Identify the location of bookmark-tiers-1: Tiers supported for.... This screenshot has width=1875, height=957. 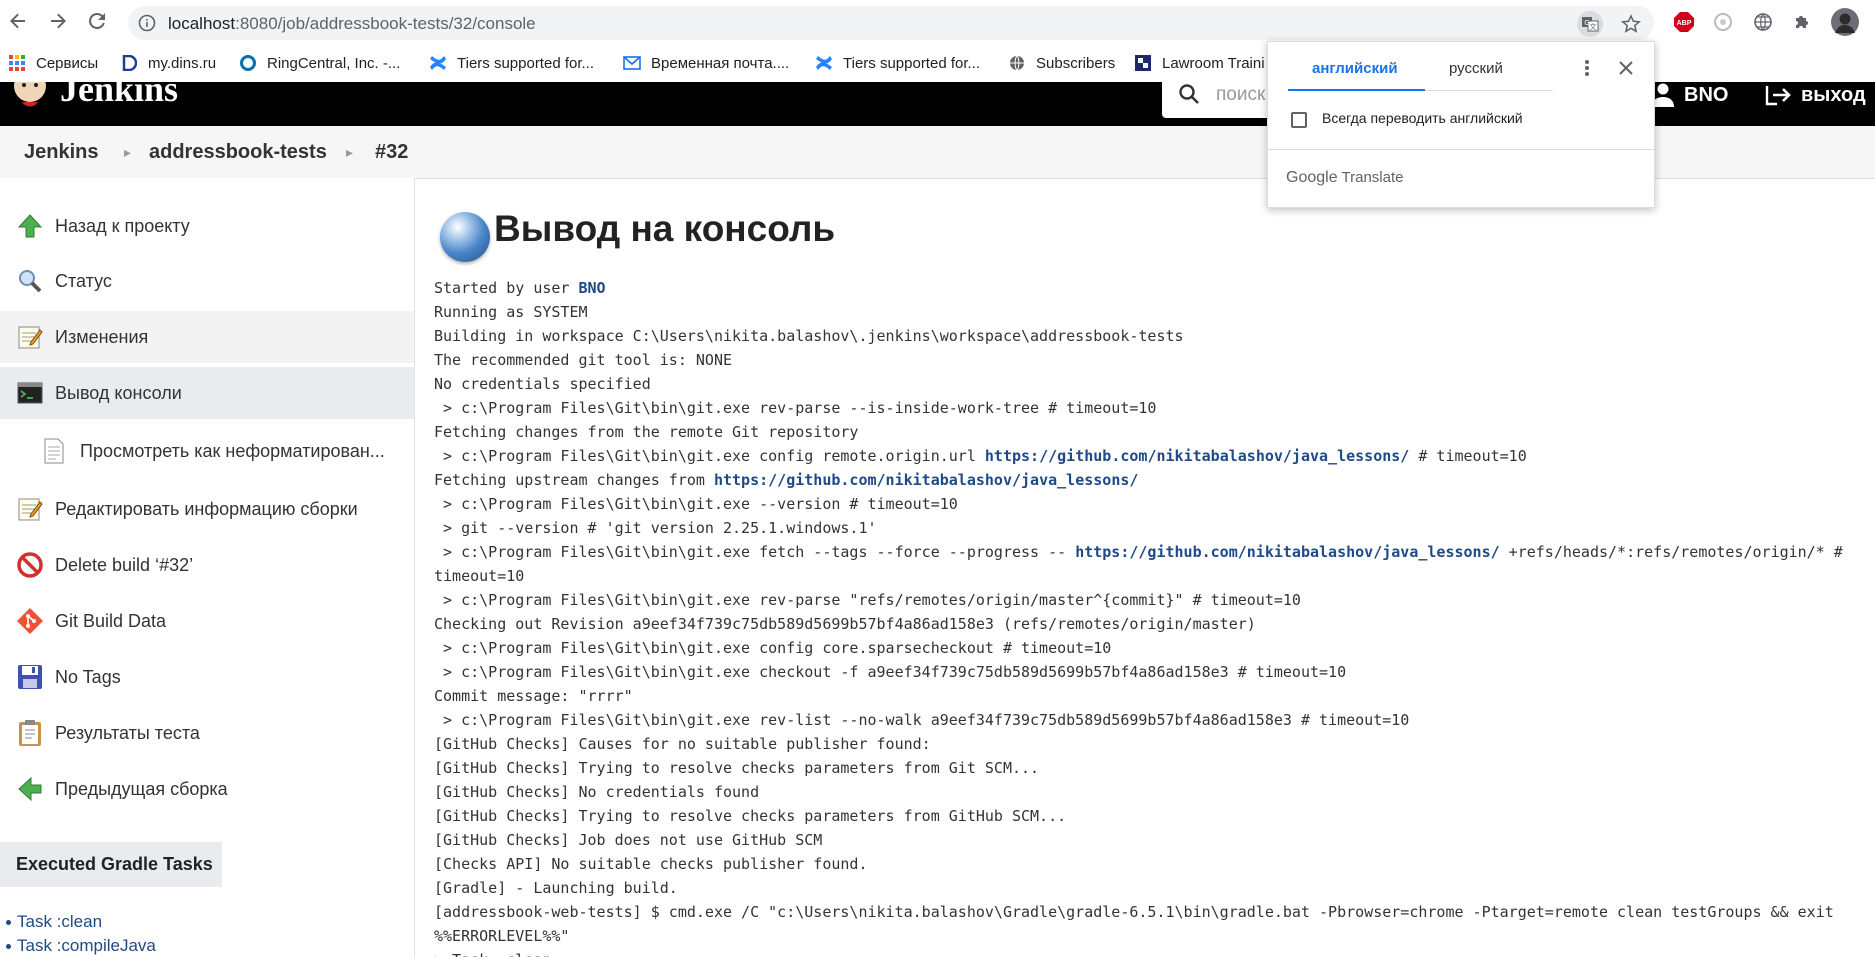
(511, 63).